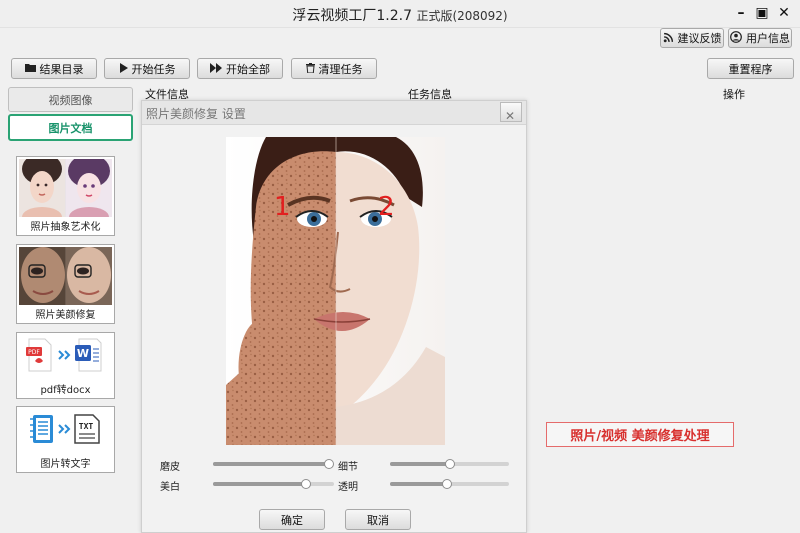  I want to click on rss-icon, so click(668, 38).